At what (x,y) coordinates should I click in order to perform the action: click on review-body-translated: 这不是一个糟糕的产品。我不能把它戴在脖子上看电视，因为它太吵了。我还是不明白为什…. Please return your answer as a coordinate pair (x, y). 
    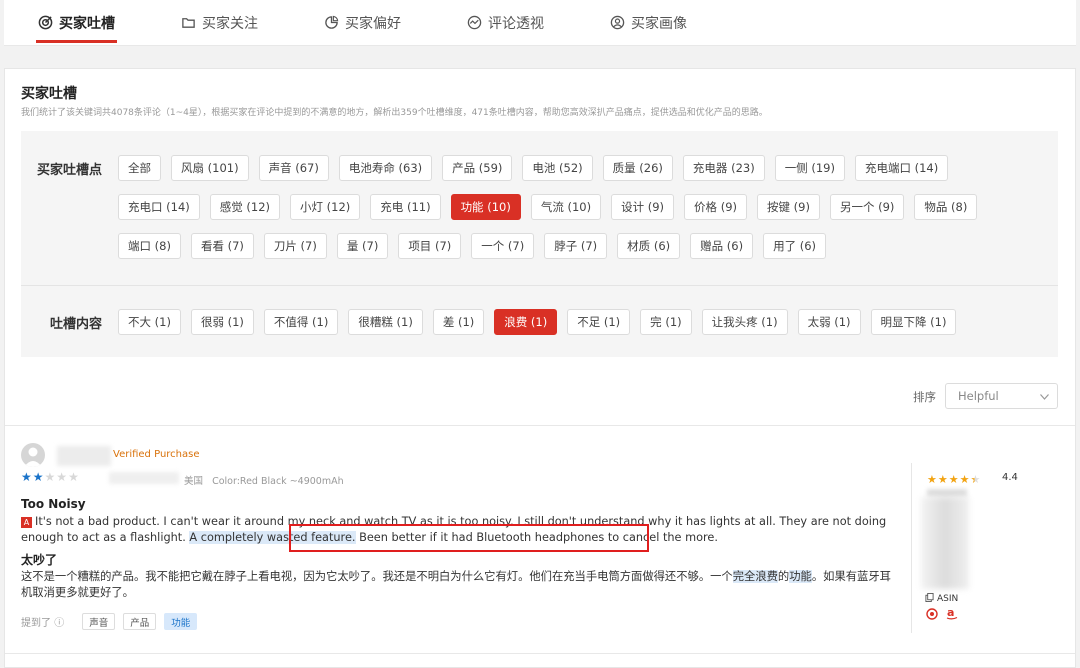
    Looking at the image, I should click on (456, 585).